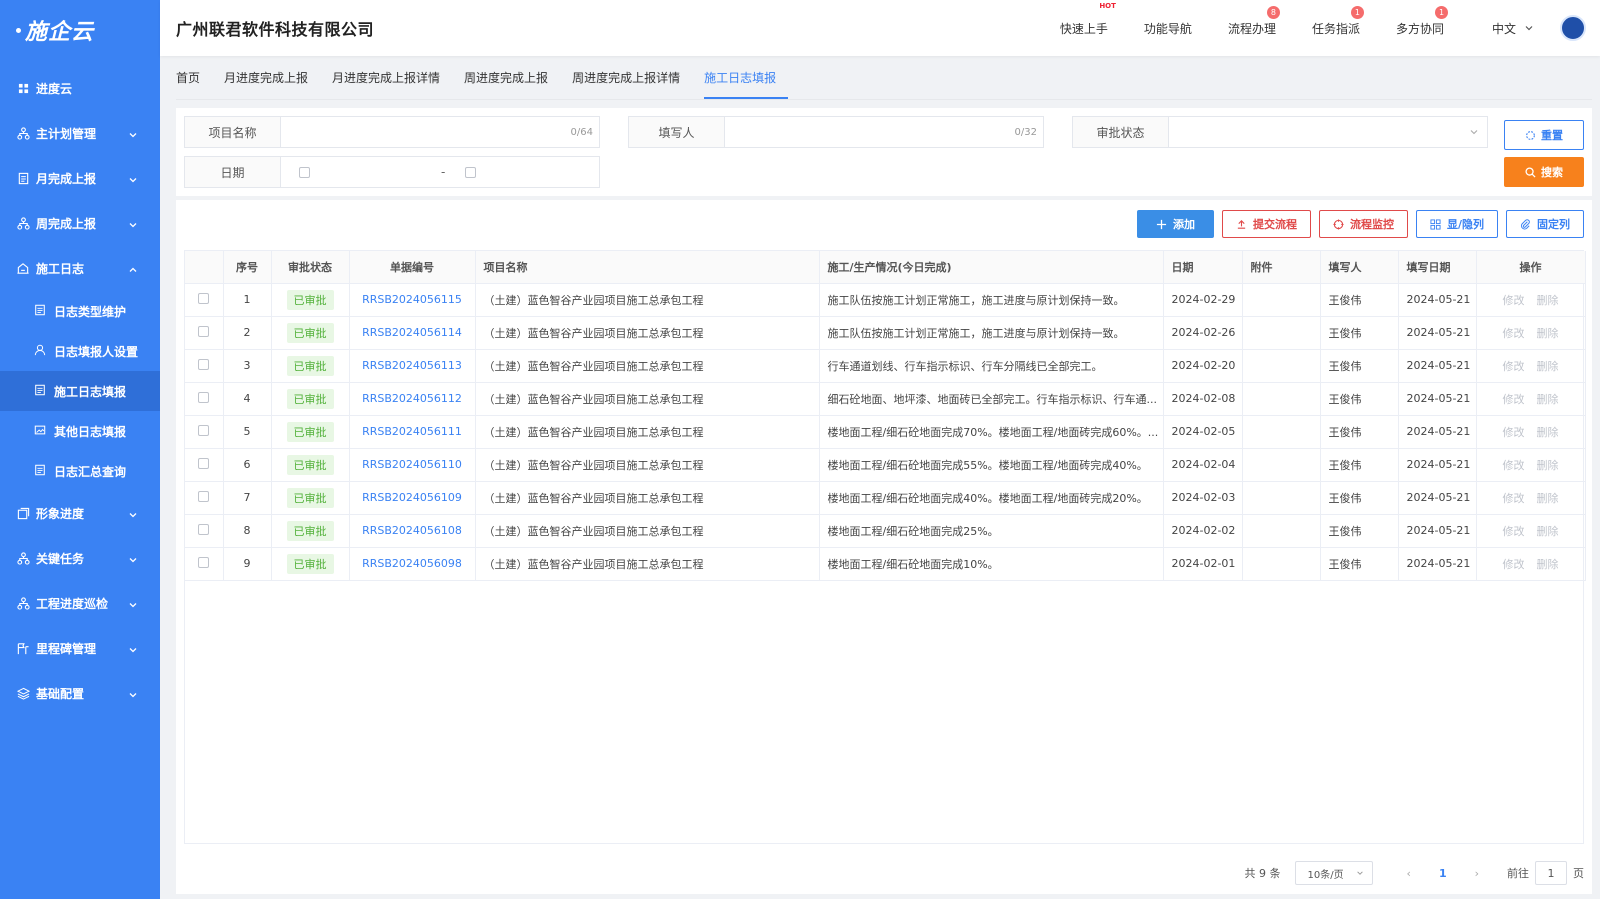 This screenshot has height=899, width=1600. I want to click on header-nav-item: 功能导航, so click(1168, 28).